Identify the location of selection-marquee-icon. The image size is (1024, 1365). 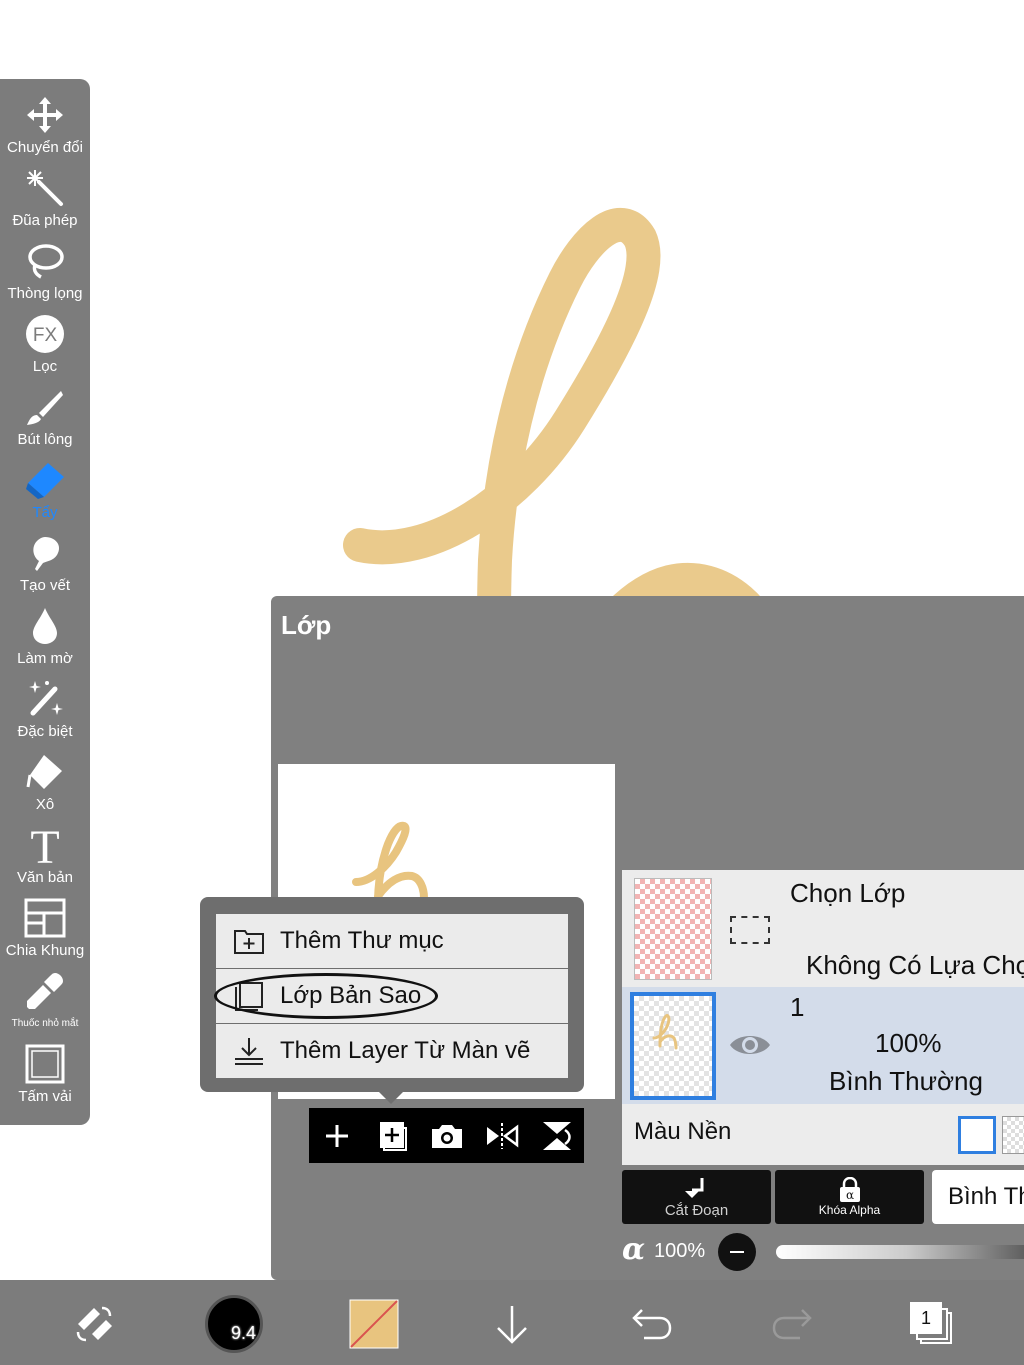
(750, 930).